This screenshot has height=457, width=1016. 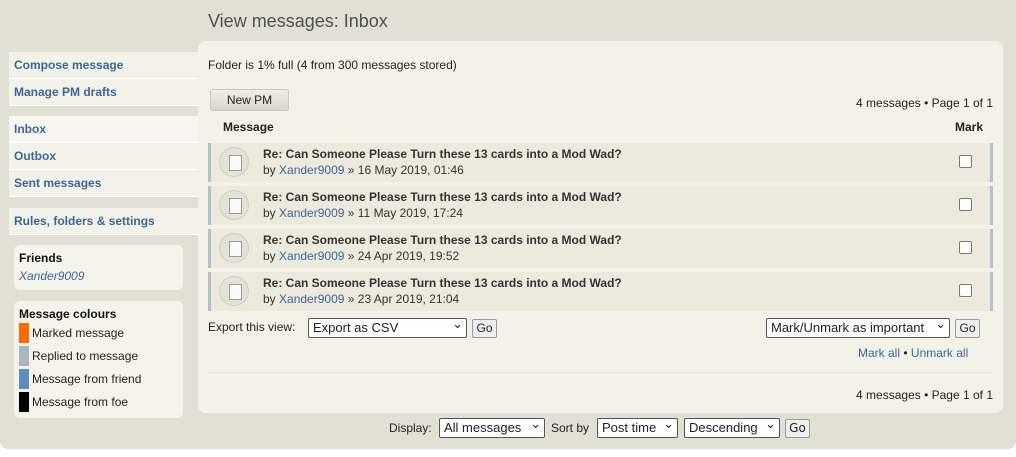 I want to click on sort-label: Sort by, so click(x=570, y=428).